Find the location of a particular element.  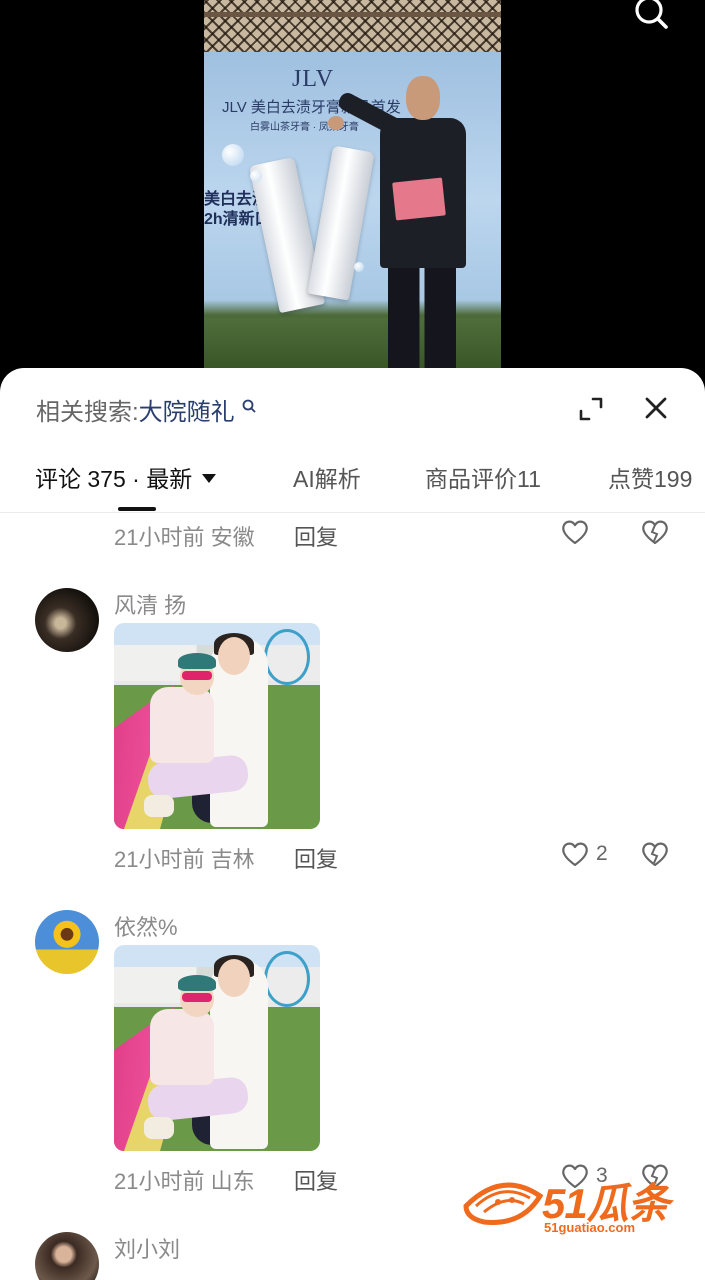

active-tab-indicator is located at coordinates (137, 509).